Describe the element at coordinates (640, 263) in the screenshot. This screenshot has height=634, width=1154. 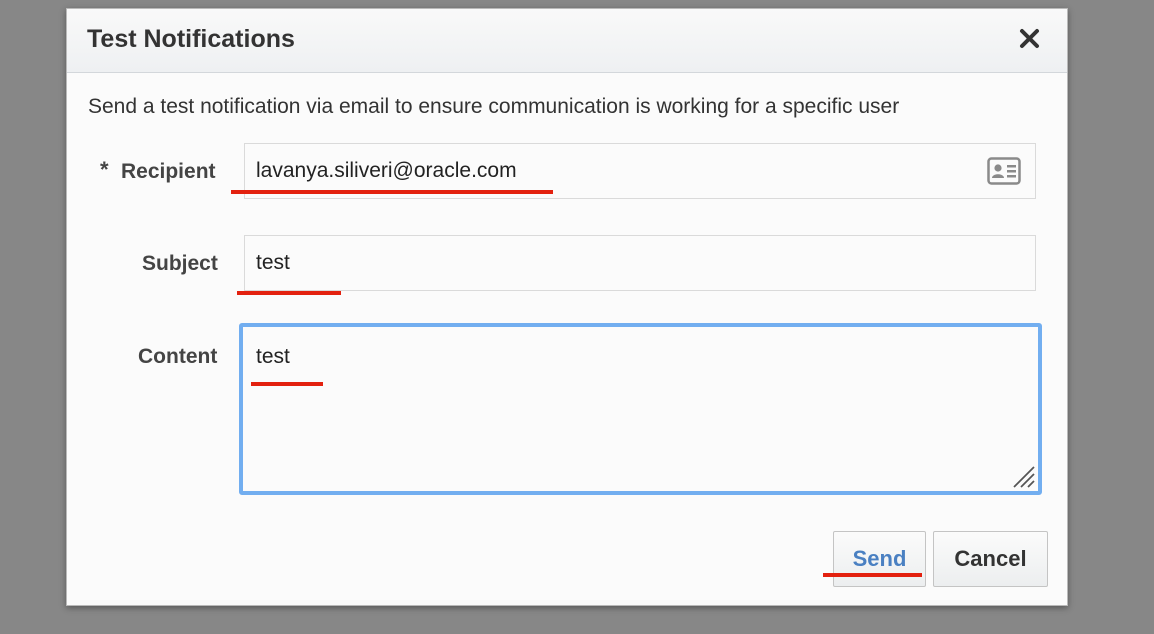
I see `subject-field: test` at that location.